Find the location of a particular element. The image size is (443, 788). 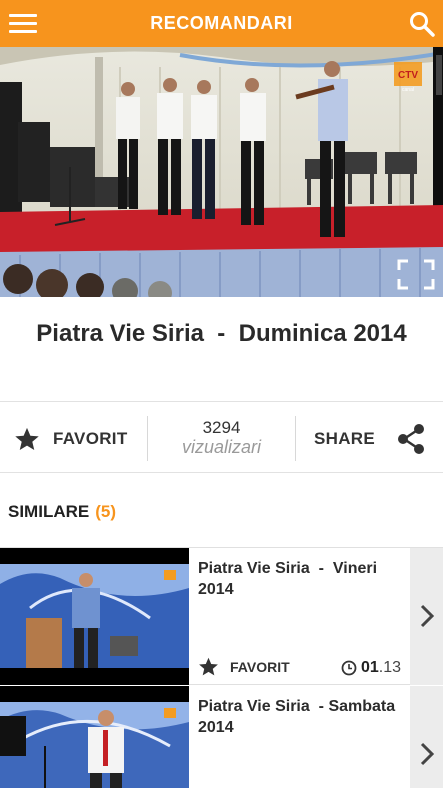

duration-seconds: .13 is located at coordinates (390, 667).